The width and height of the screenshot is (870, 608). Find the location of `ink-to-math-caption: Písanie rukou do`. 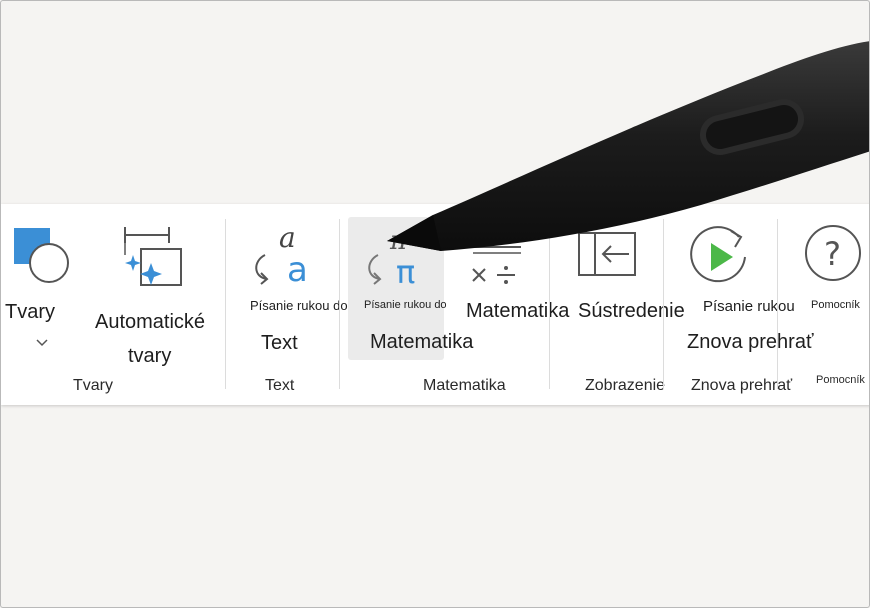

ink-to-math-caption: Písanie rukou do is located at coordinates (405, 305).